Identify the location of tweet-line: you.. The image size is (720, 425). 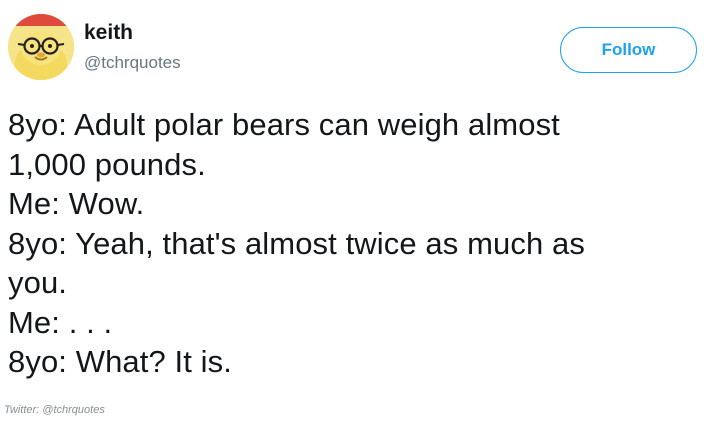
(37, 282).